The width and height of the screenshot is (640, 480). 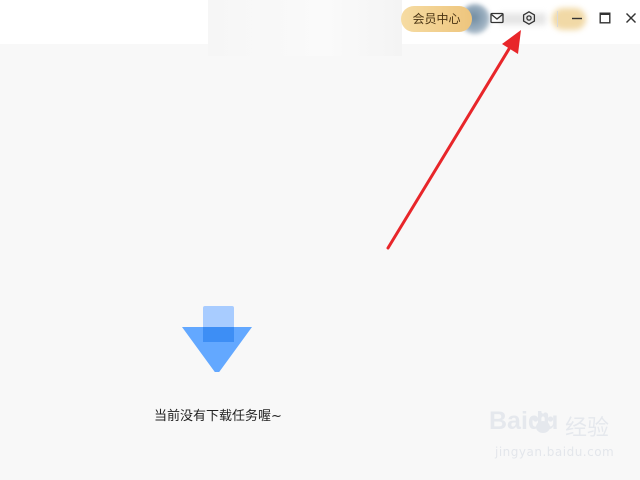 What do you see at coordinates (453, 140) in the screenshot?
I see `red-annotation-arrow` at bounding box center [453, 140].